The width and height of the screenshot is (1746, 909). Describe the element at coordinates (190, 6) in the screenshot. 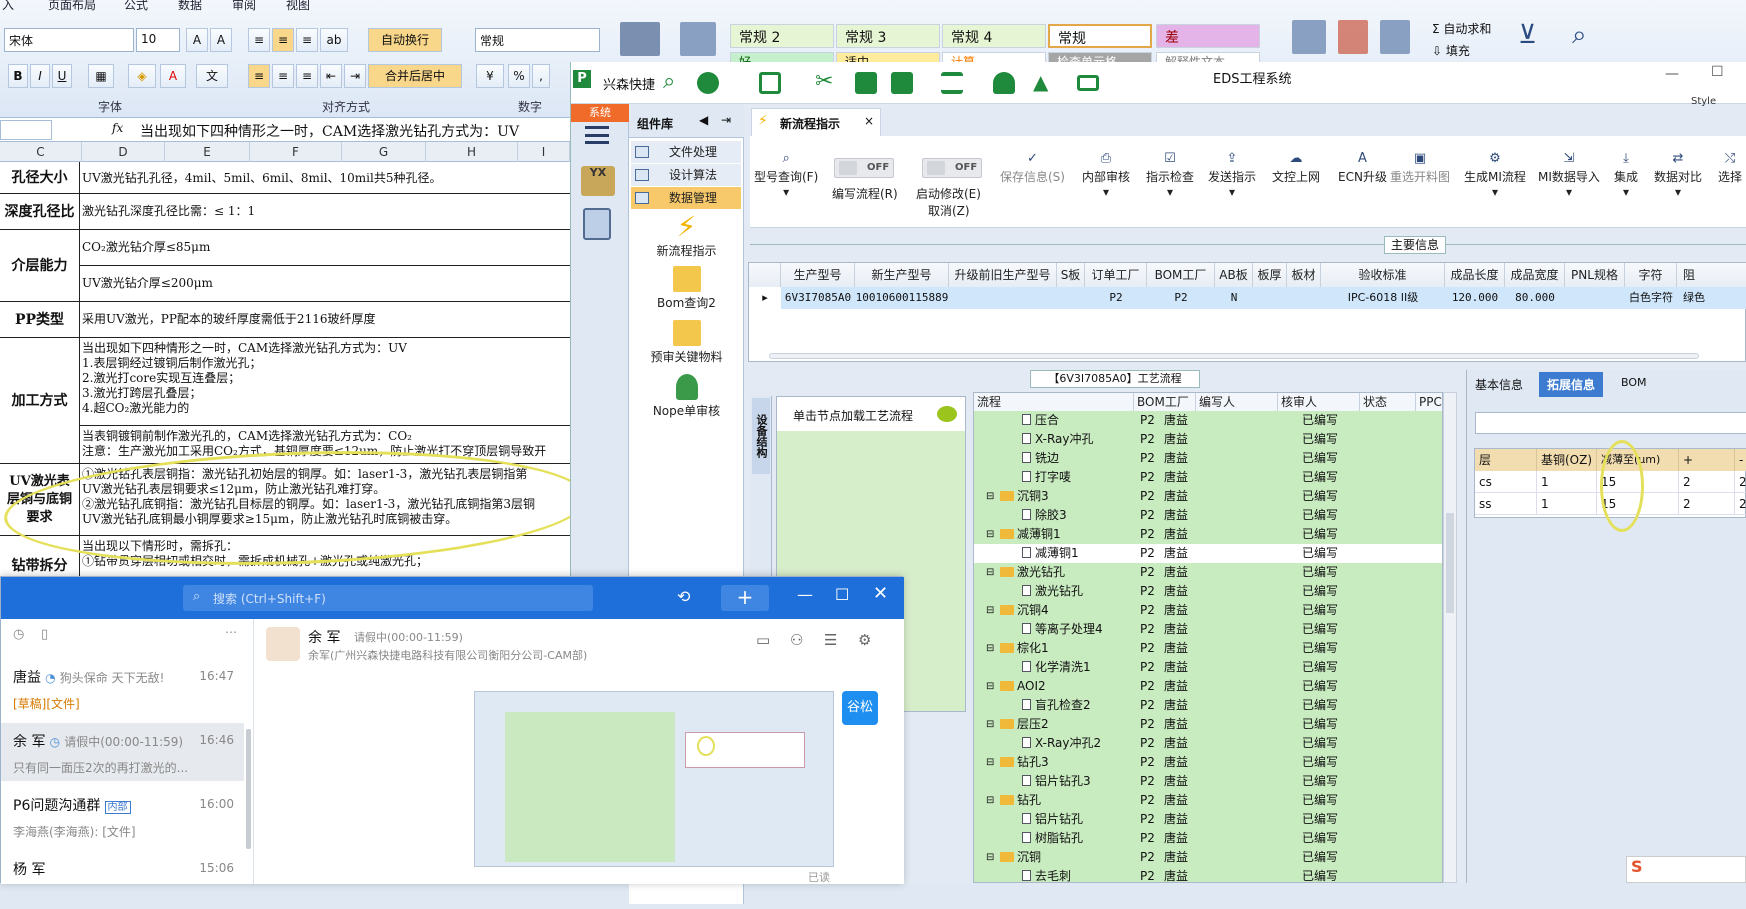

I see `ribbon-tab: 数据` at that location.